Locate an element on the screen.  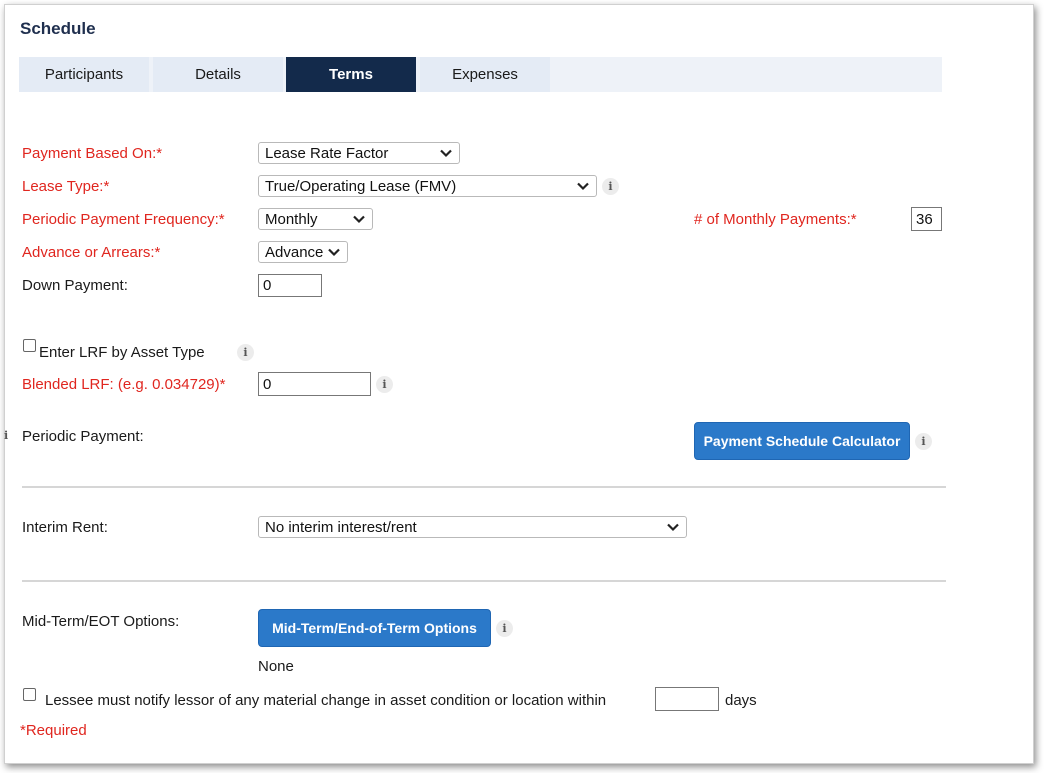
tab-terms: Terms is located at coordinates (351, 74).